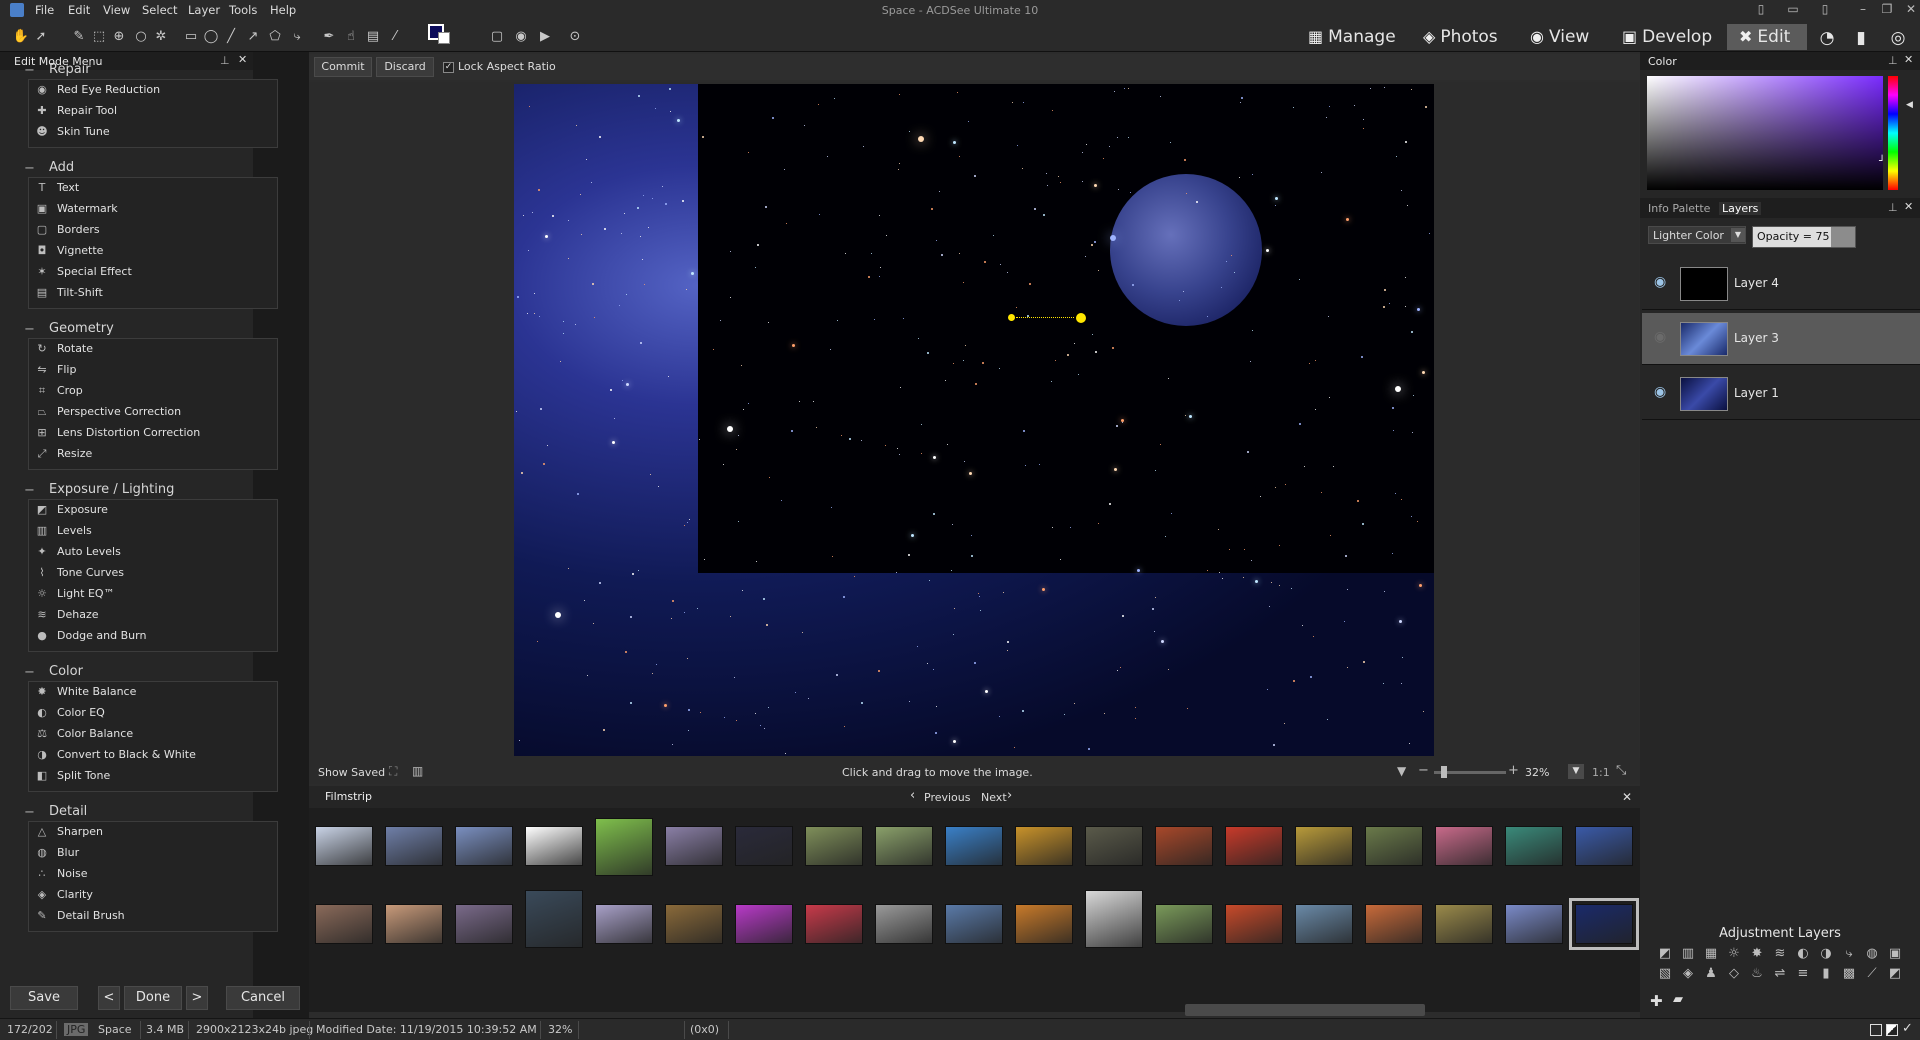  I want to click on zoom-out-icon: −, so click(1423, 770).